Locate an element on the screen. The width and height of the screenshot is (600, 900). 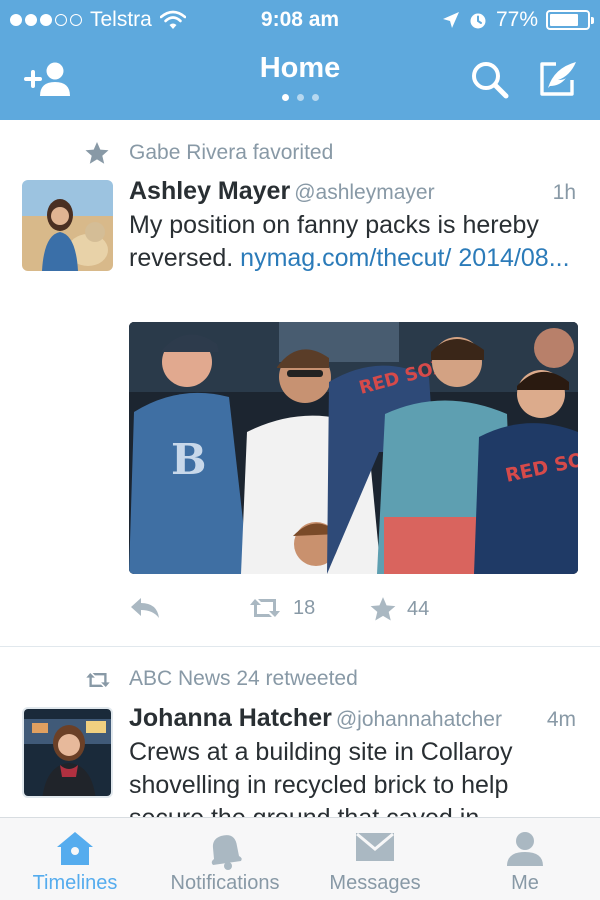
tweet-author: Ashley Mayer @ashleymayer is located at coordinates (282, 191).